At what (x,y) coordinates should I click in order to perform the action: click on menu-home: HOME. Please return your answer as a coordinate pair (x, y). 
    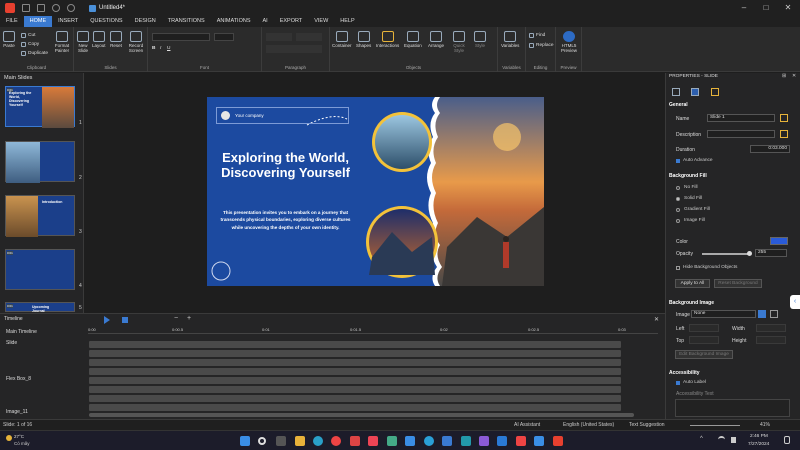
    Looking at the image, I should click on (38, 21).